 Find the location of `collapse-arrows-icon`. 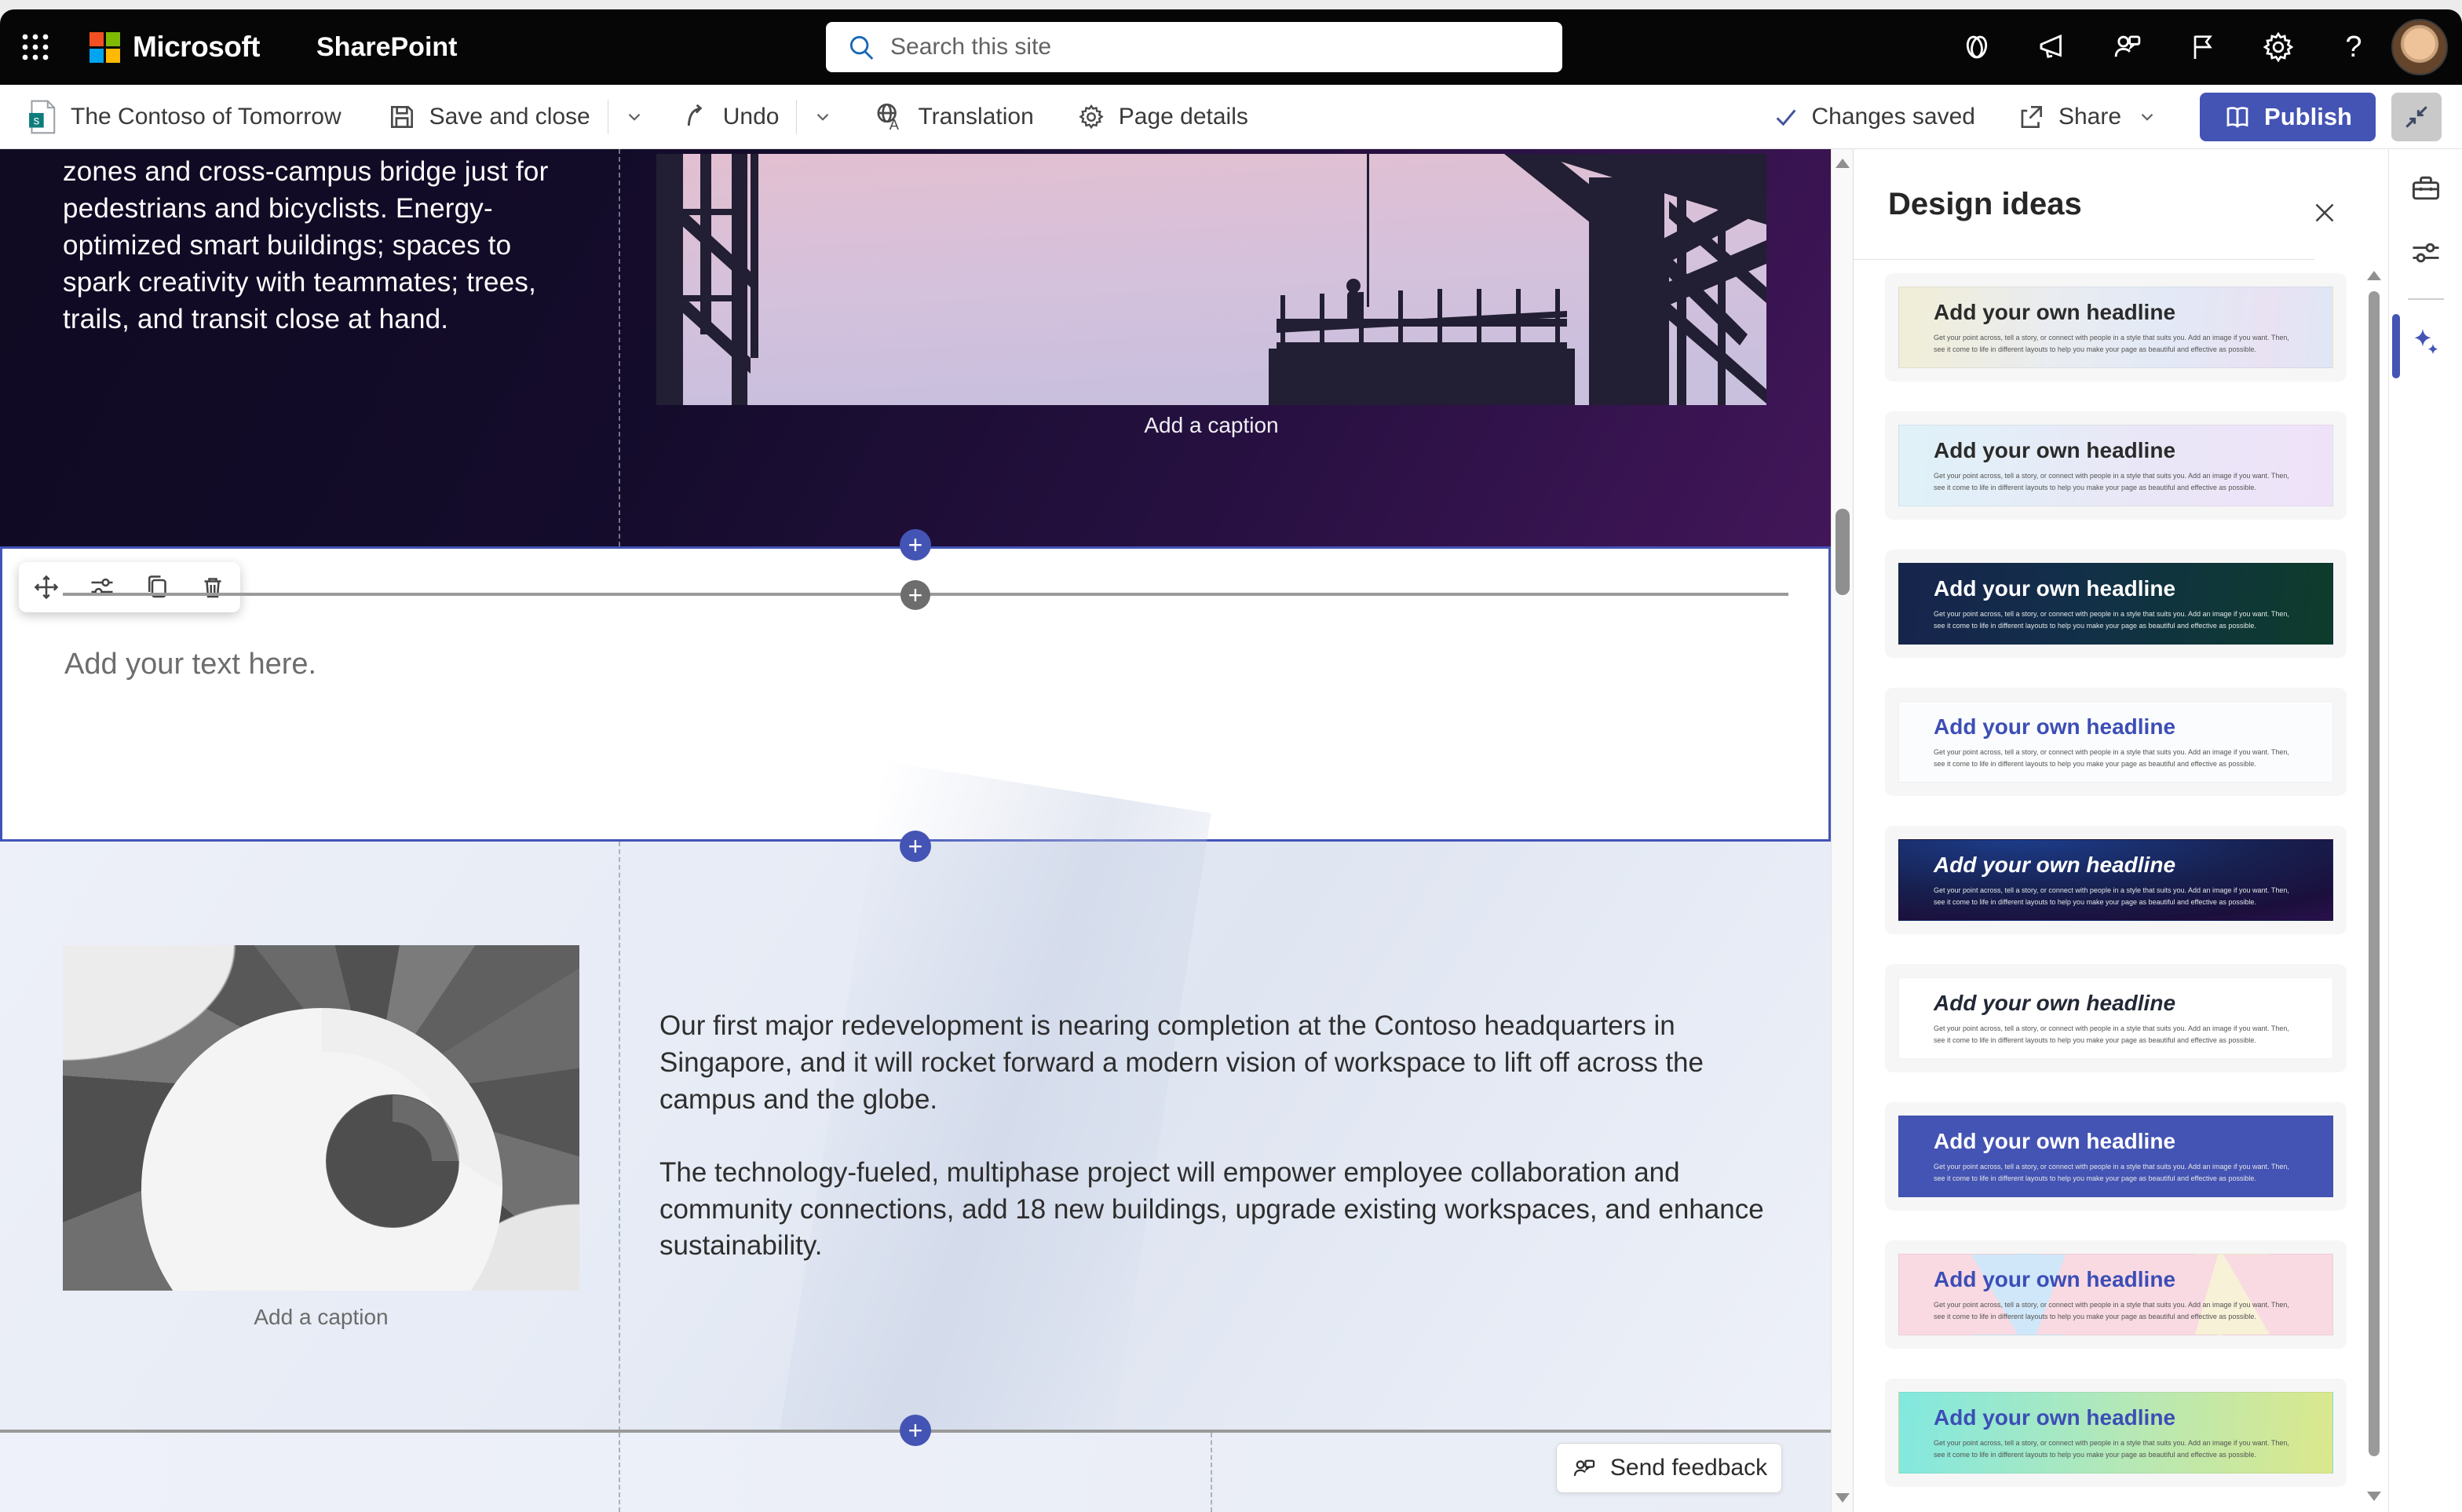

collapse-arrows-icon is located at coordinates (2416, 116).